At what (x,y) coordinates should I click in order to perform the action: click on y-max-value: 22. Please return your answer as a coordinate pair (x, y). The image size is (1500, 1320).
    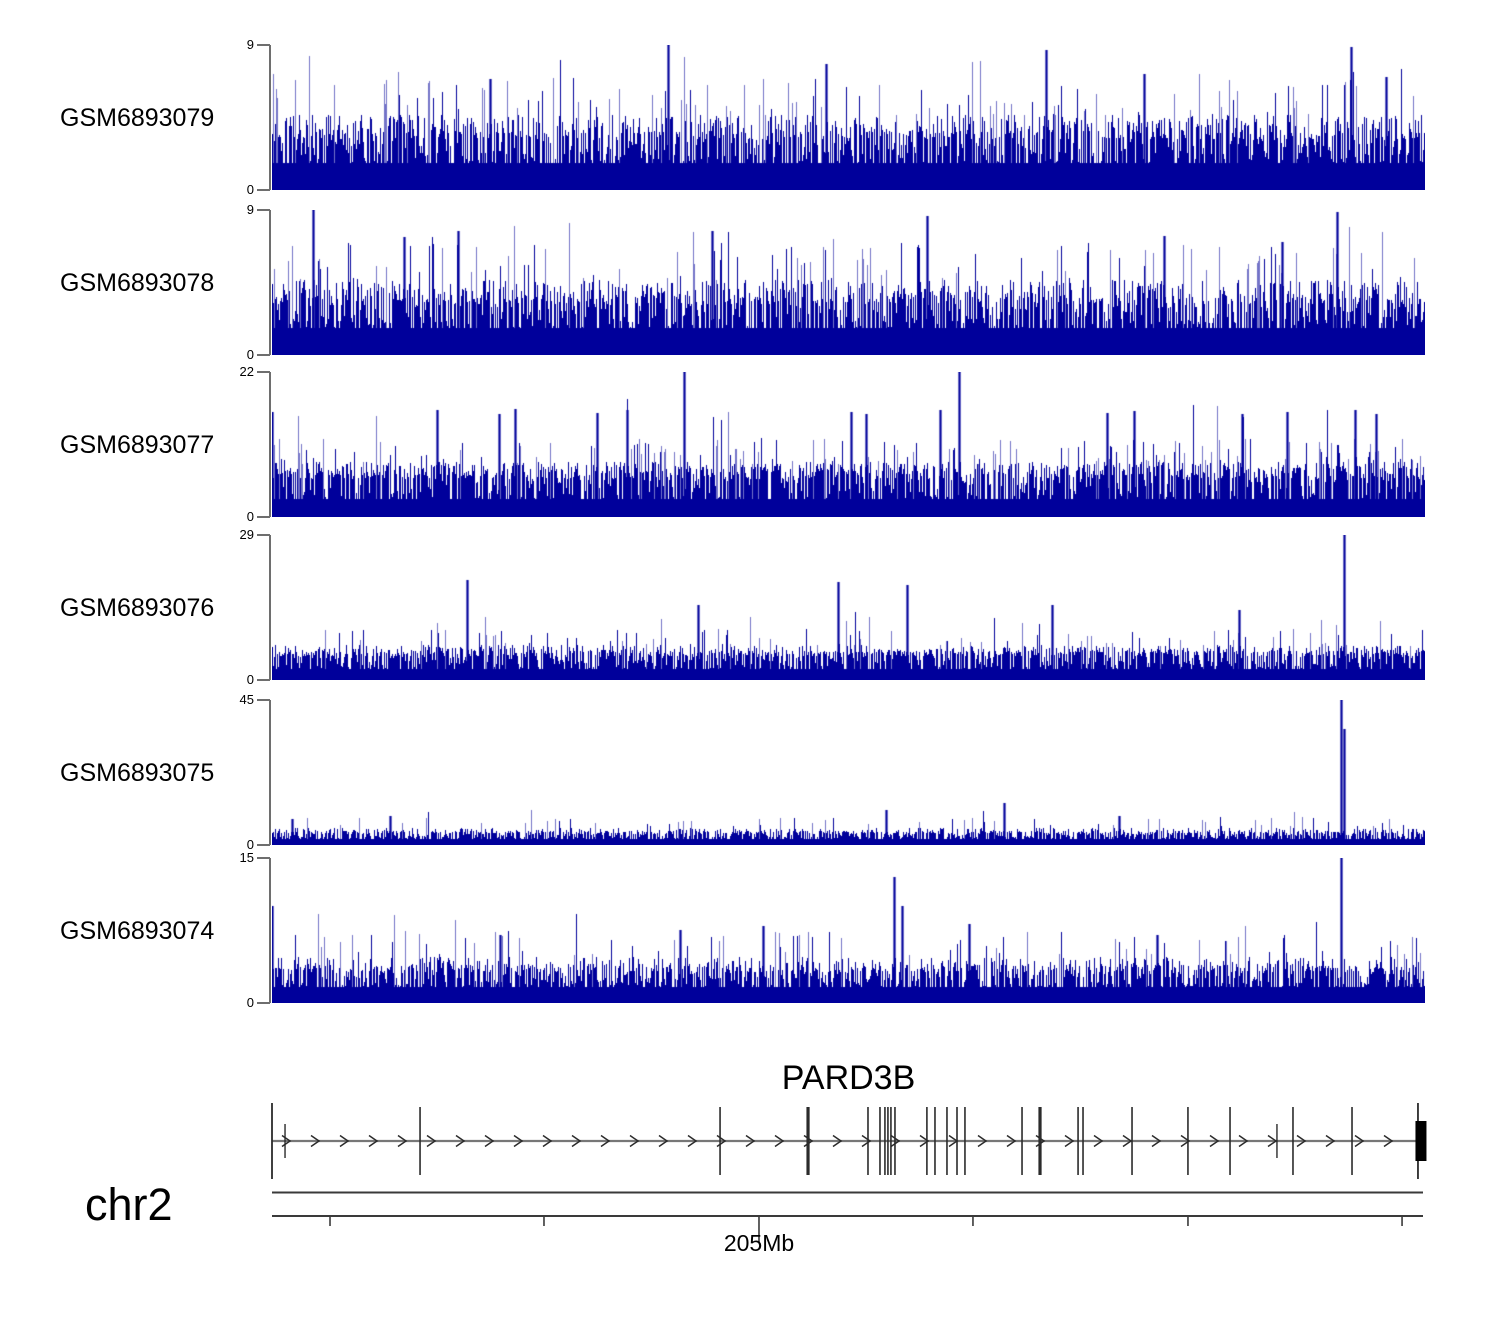
    Looking at the image, I should click on (246, 371).